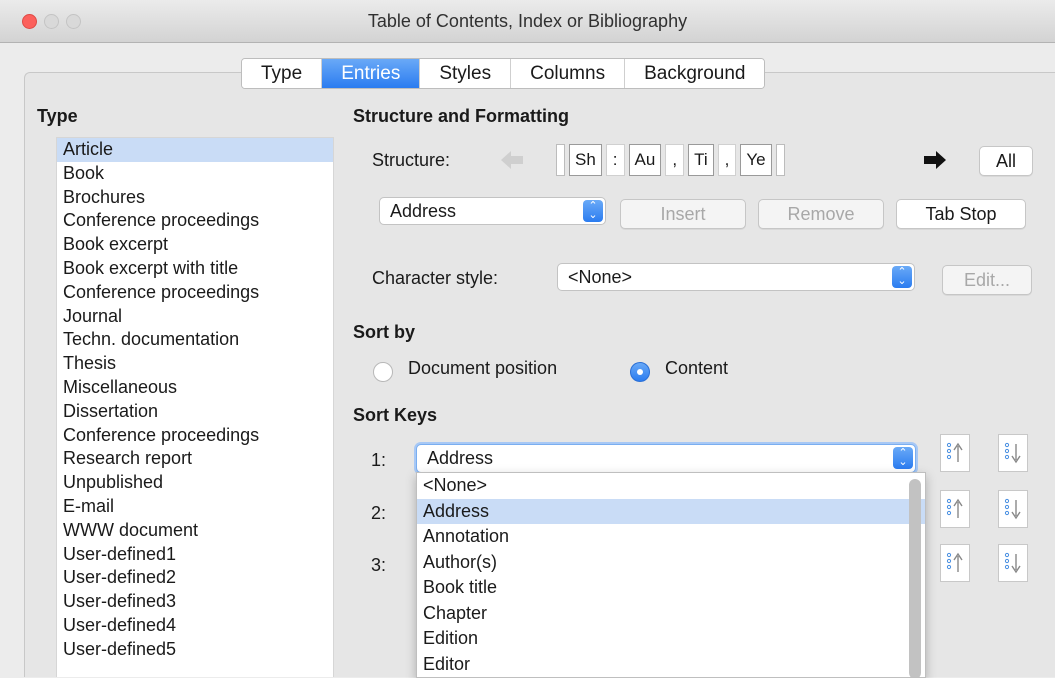 This screenshot has width=1055, height=678. Describe the element at coordinates (492, 211) in the screenshot. I see `field-select: Address ⌃ ⌄` at that location.